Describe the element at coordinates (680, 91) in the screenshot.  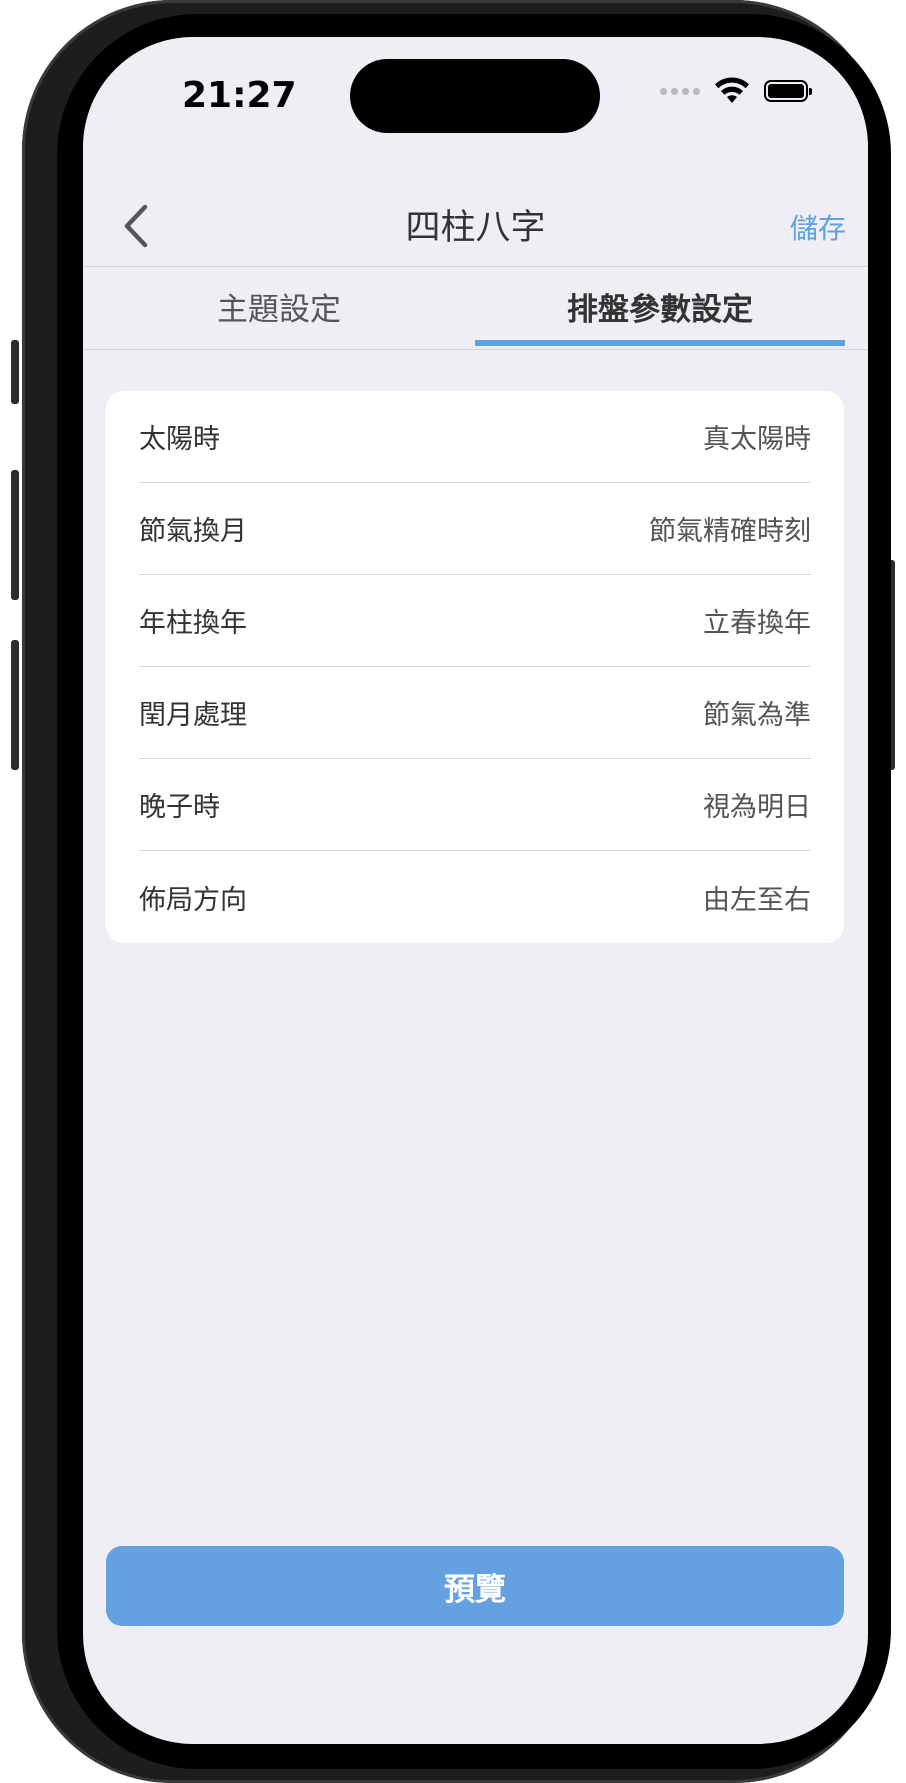
I see `cellular-signal-icon` at that location.